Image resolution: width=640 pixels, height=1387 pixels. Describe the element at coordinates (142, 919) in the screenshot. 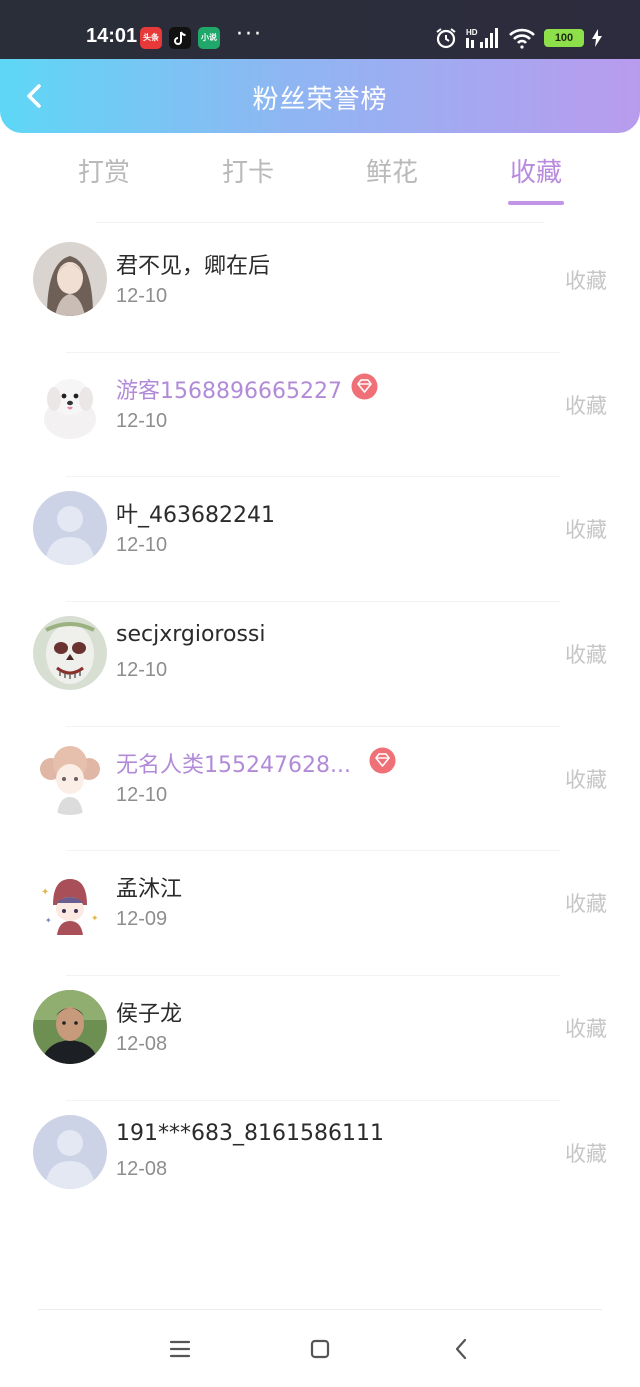

I see `fan-date: 12-09` at that location.